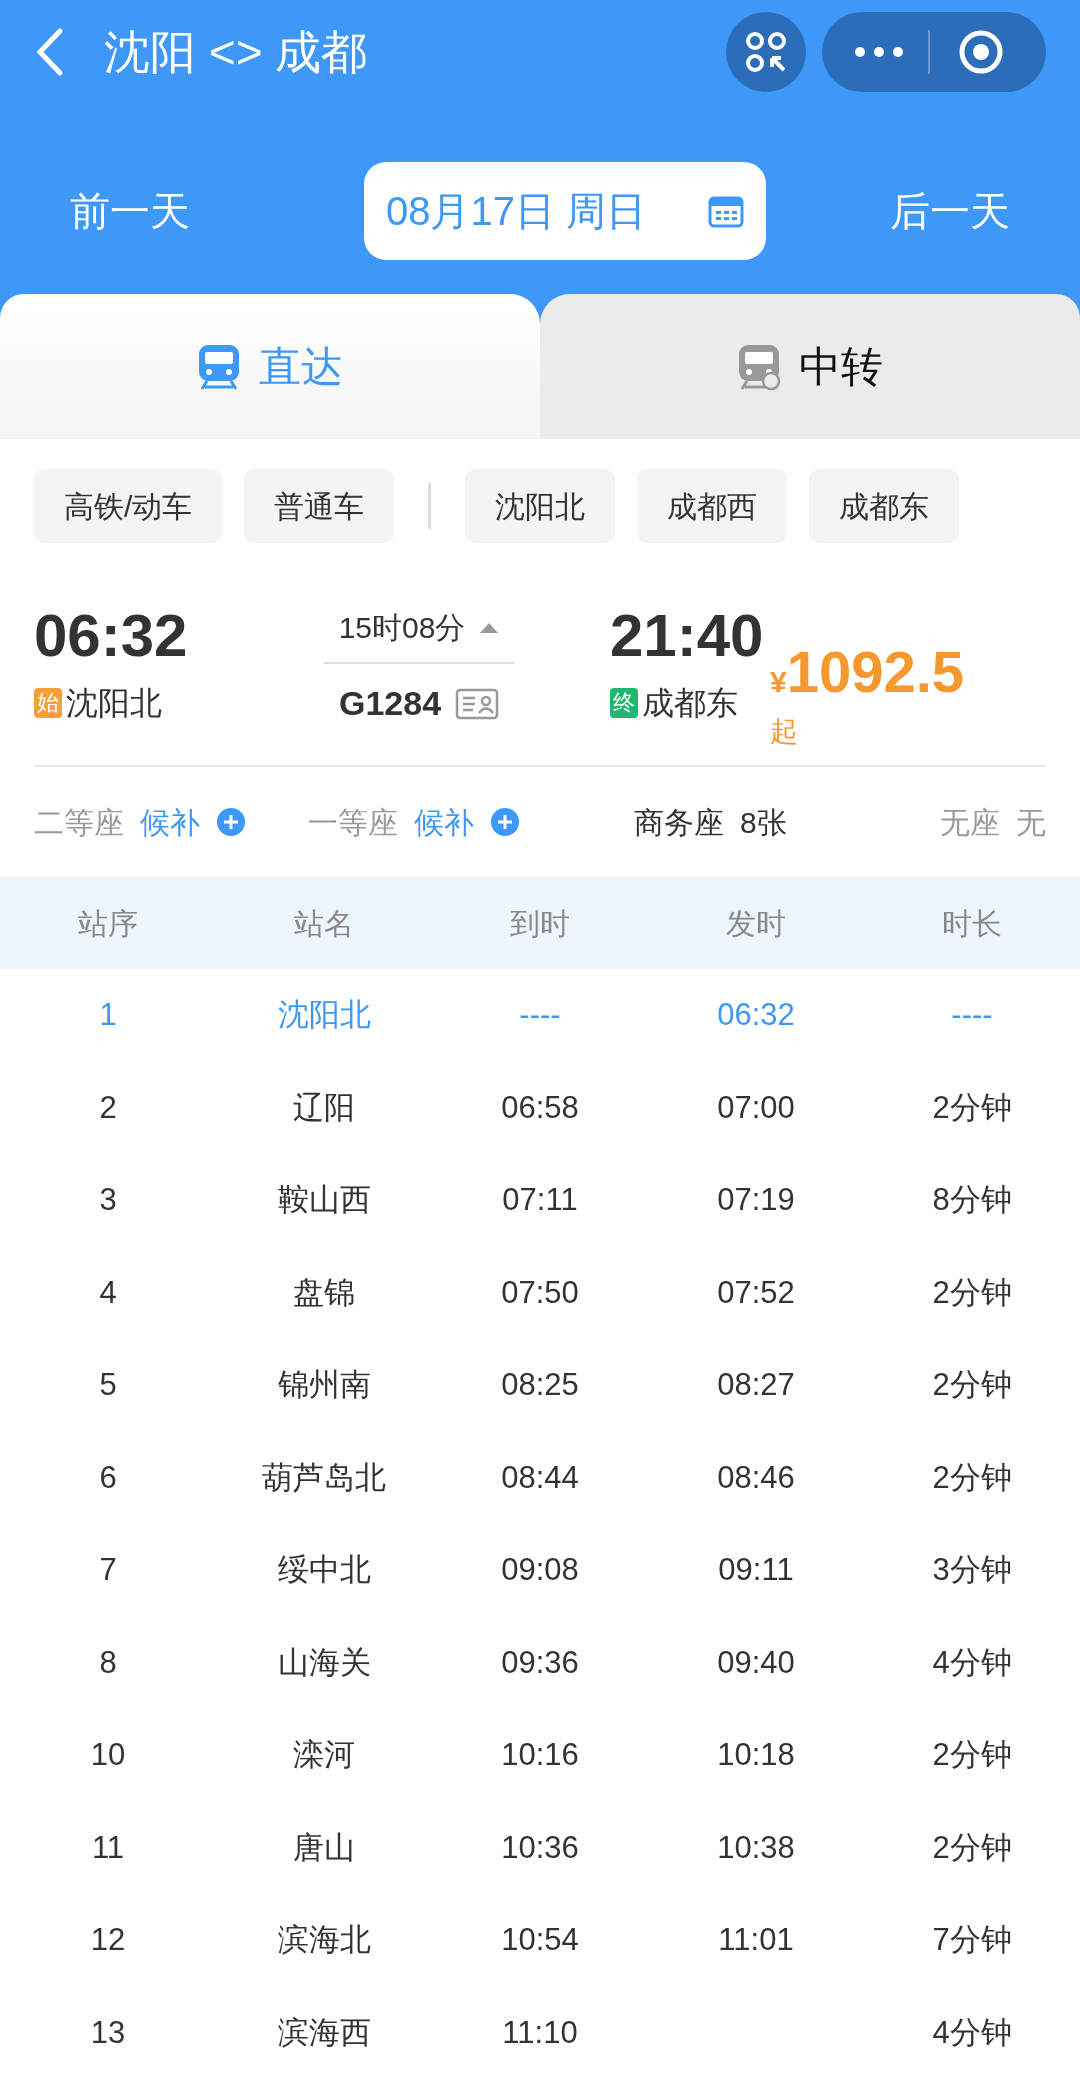 The width and height of the screenshot is (1080, 2086). I want to click on table-cell-text: 07:52, so click(756, 1292).